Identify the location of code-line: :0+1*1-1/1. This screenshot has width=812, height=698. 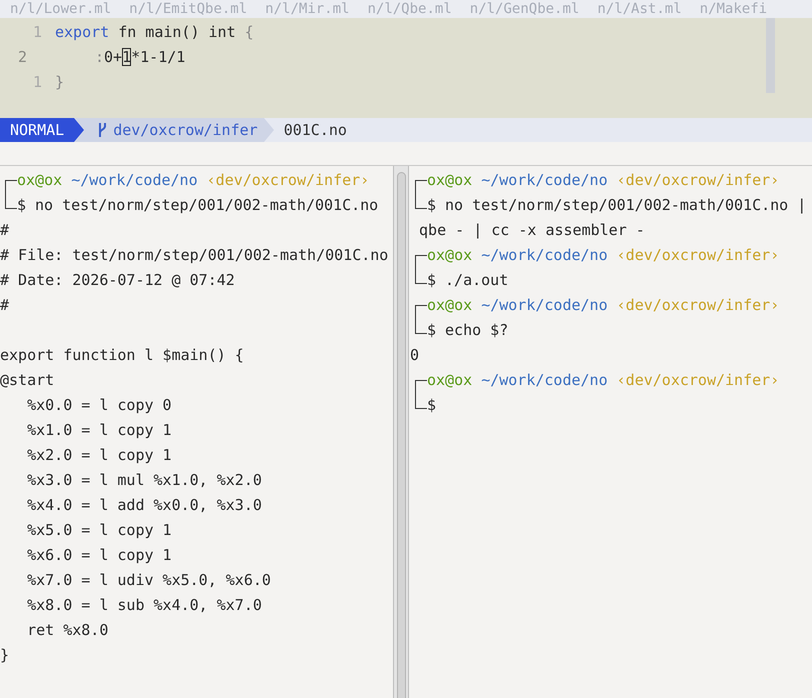
(140, 57).